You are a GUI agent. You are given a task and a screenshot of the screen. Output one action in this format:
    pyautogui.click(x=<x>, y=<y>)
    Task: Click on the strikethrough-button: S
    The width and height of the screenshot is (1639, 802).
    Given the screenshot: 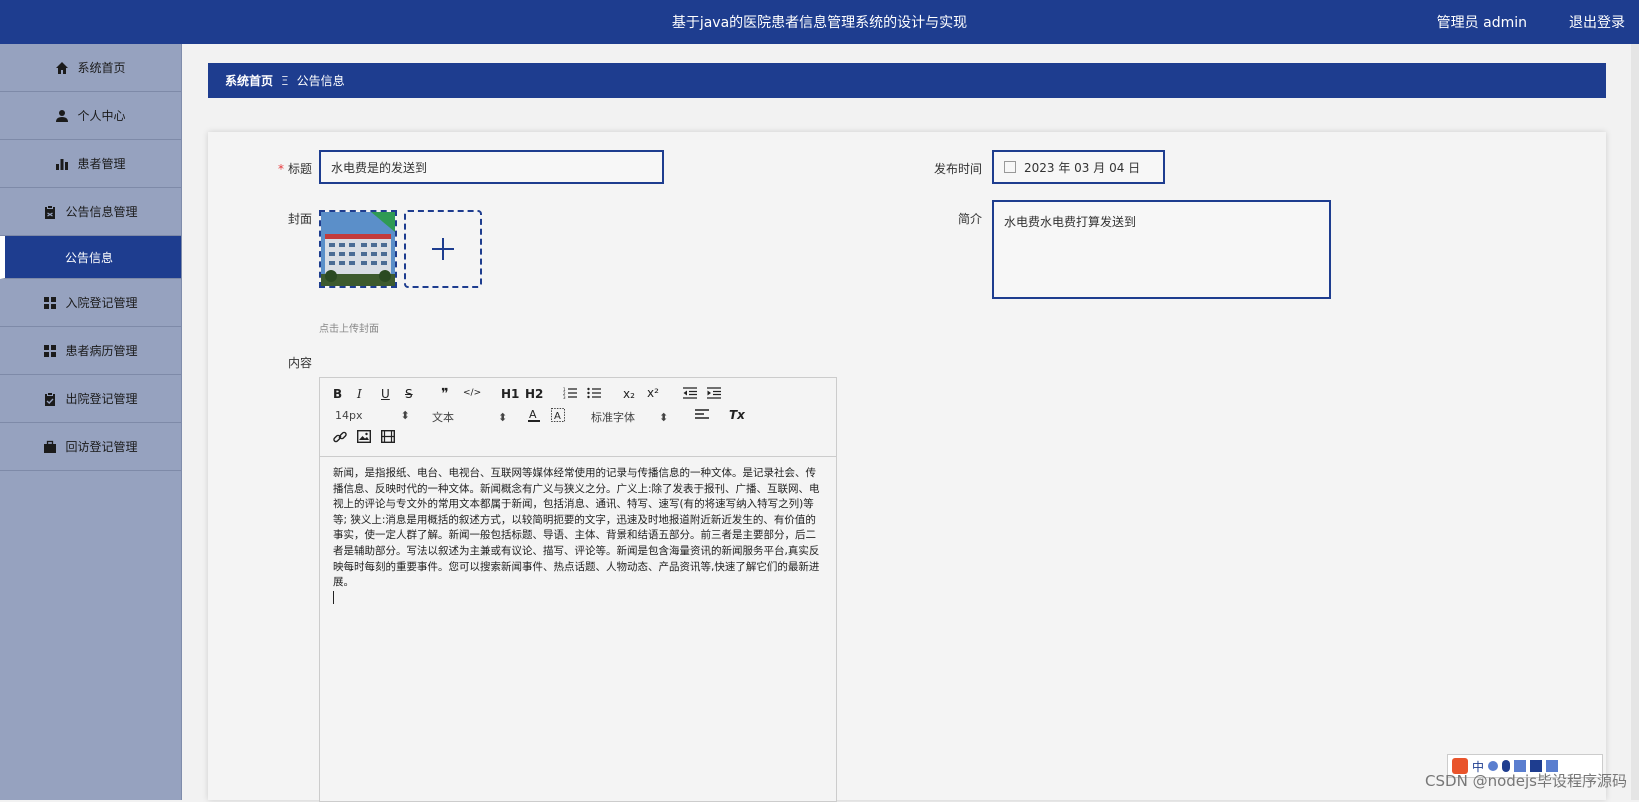 What is the action you would take?
    pyautogui.click(x=409, y=394)
    